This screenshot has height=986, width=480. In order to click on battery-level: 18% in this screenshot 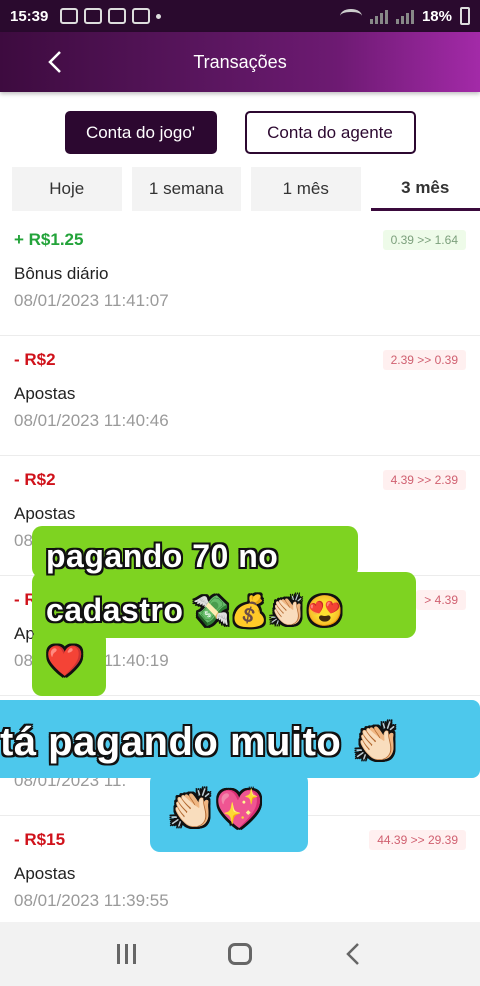, I will do `click(436, 16)`.